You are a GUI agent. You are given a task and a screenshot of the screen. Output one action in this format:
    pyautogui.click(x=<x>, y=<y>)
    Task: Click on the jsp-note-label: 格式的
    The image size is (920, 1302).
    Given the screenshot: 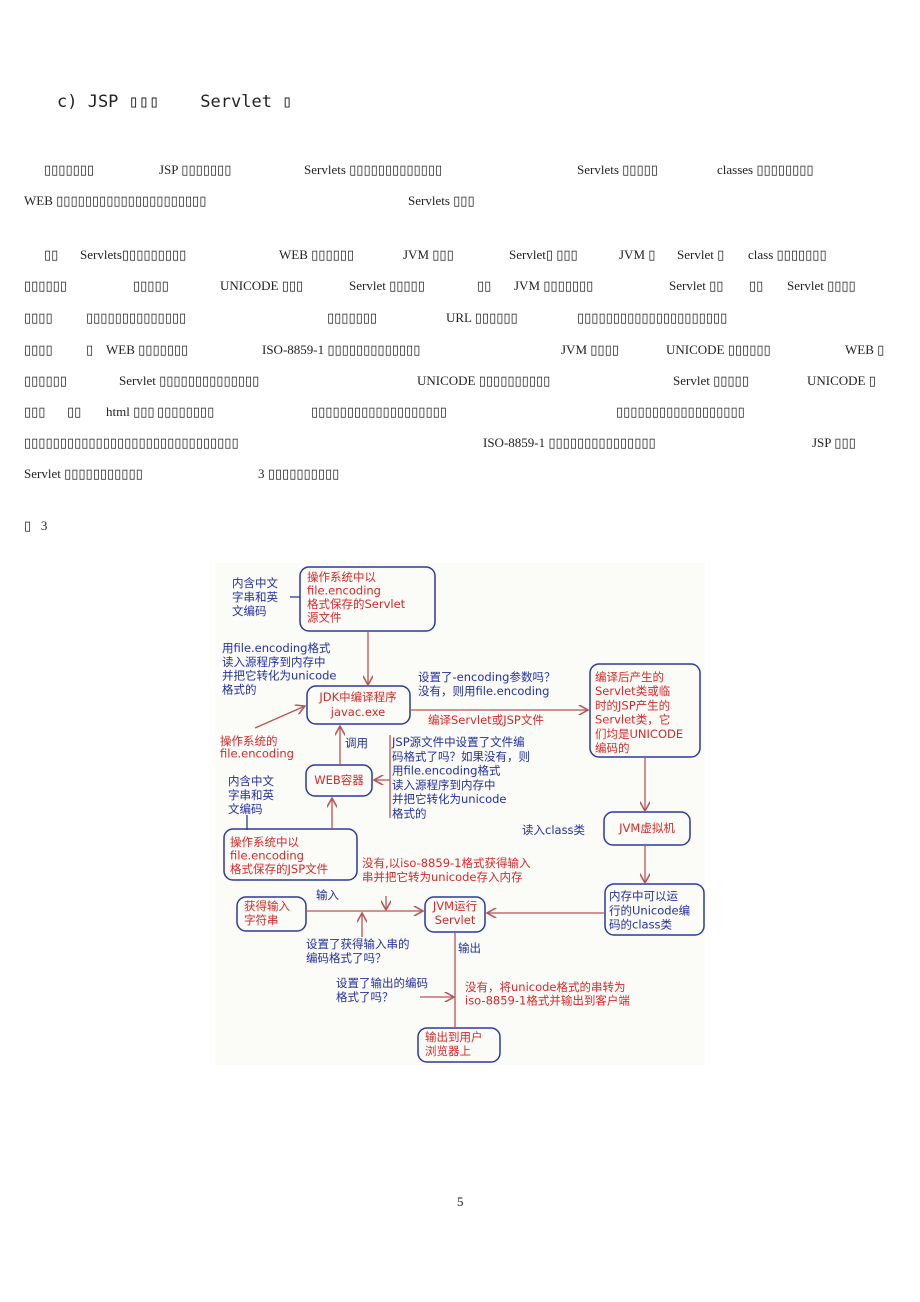 What is the action you would take?
    pyautogui.click(x=409, y=814)
    